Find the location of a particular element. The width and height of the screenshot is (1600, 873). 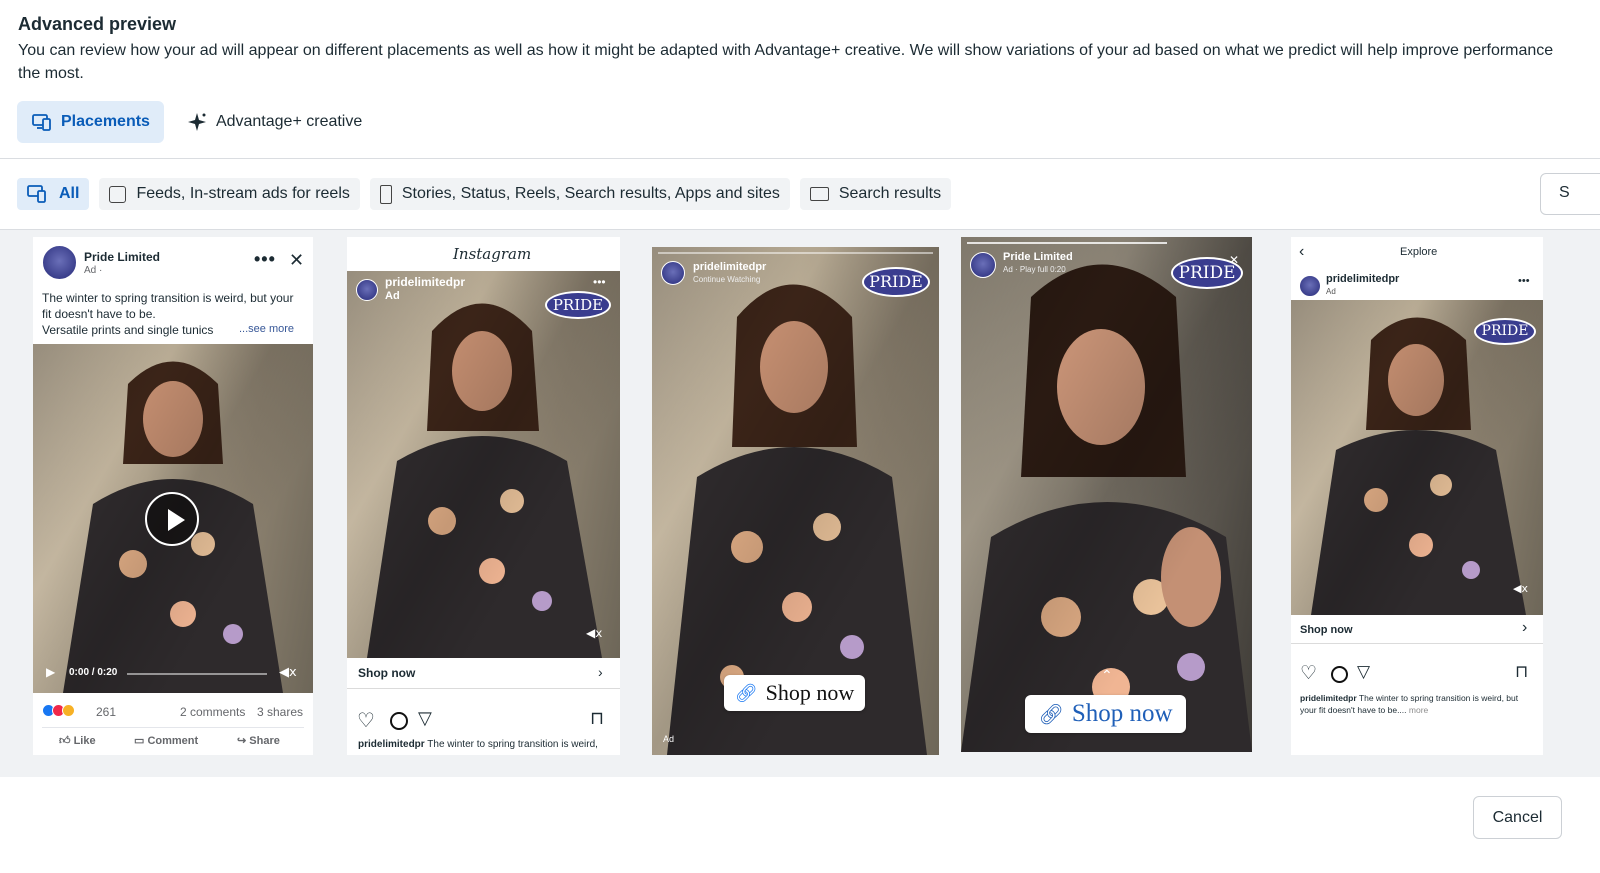

like-button: 👍︎ Like is located at coordinates (77, 740).